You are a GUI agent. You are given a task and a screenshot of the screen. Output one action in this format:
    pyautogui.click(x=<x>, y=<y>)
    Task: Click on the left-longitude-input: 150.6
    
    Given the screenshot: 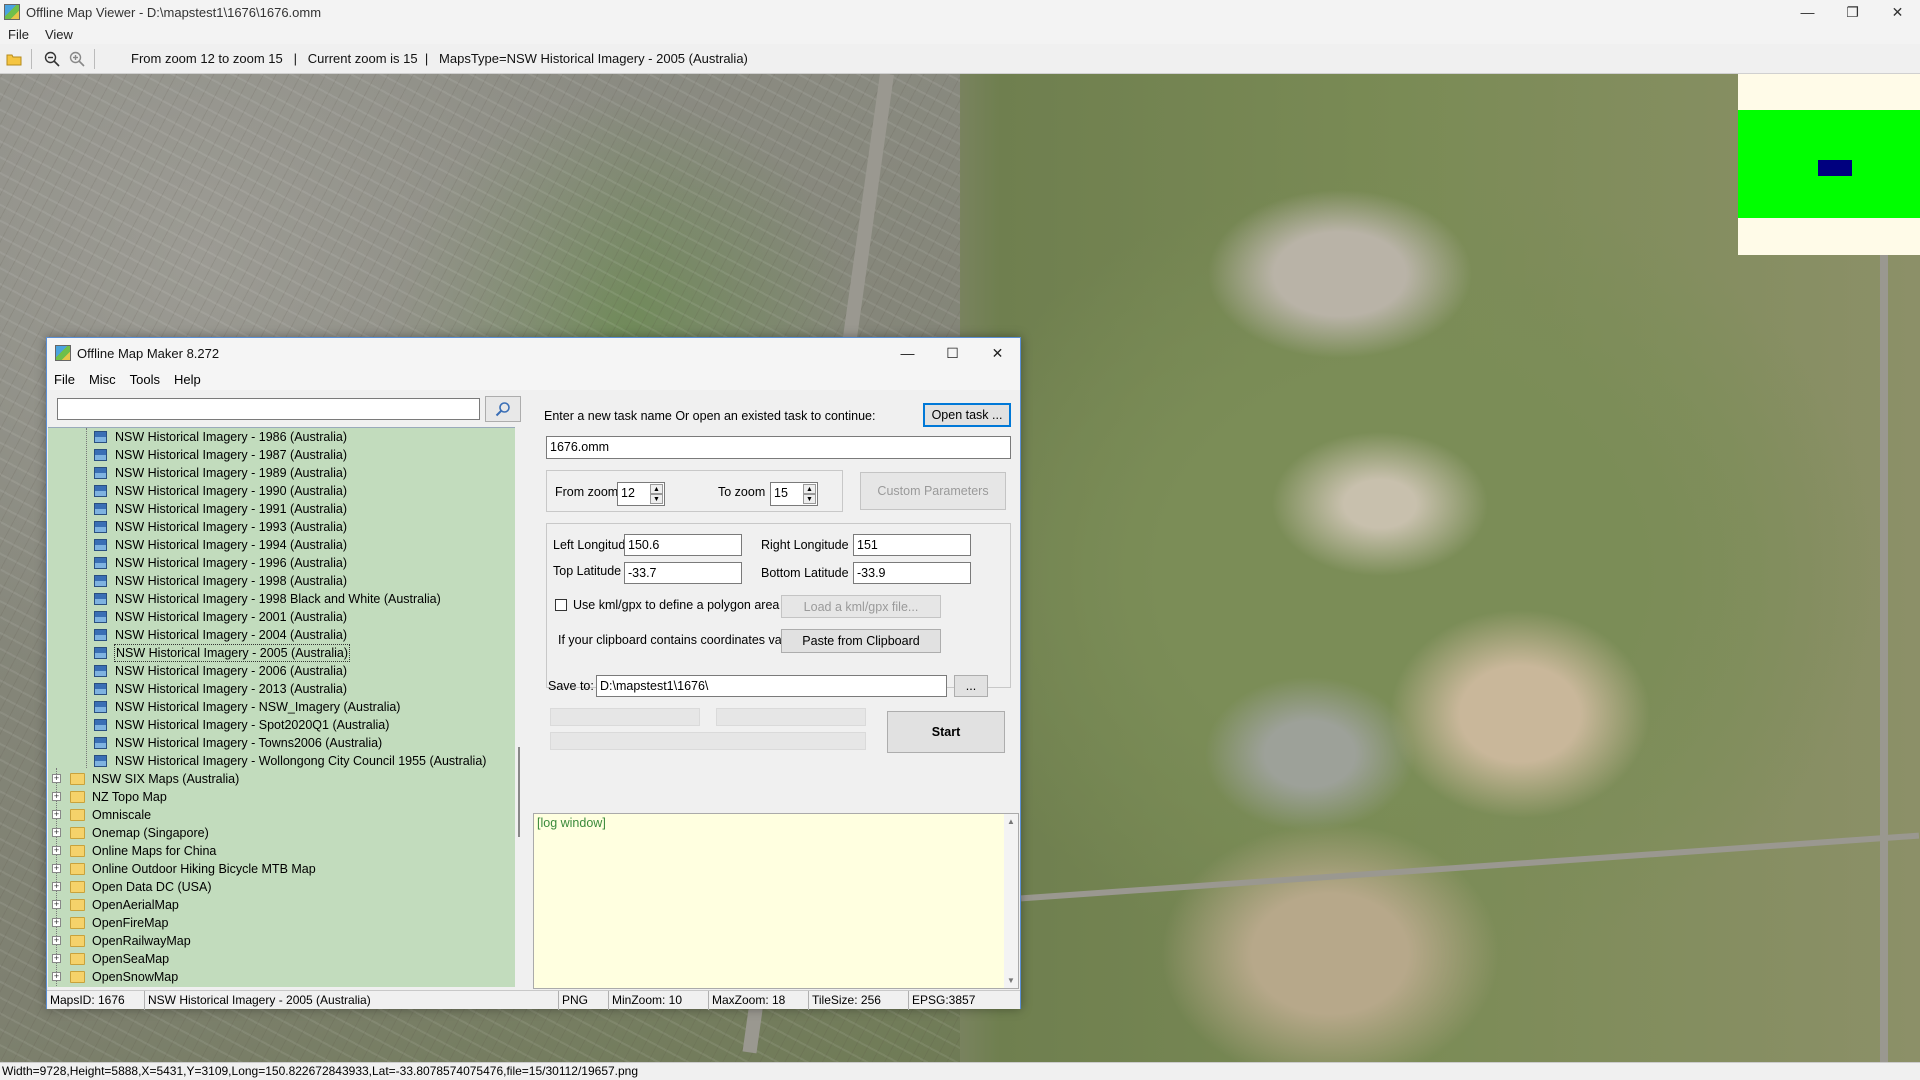 What is the action you would take?
    pyautogui.click(x=683, y=545)
    